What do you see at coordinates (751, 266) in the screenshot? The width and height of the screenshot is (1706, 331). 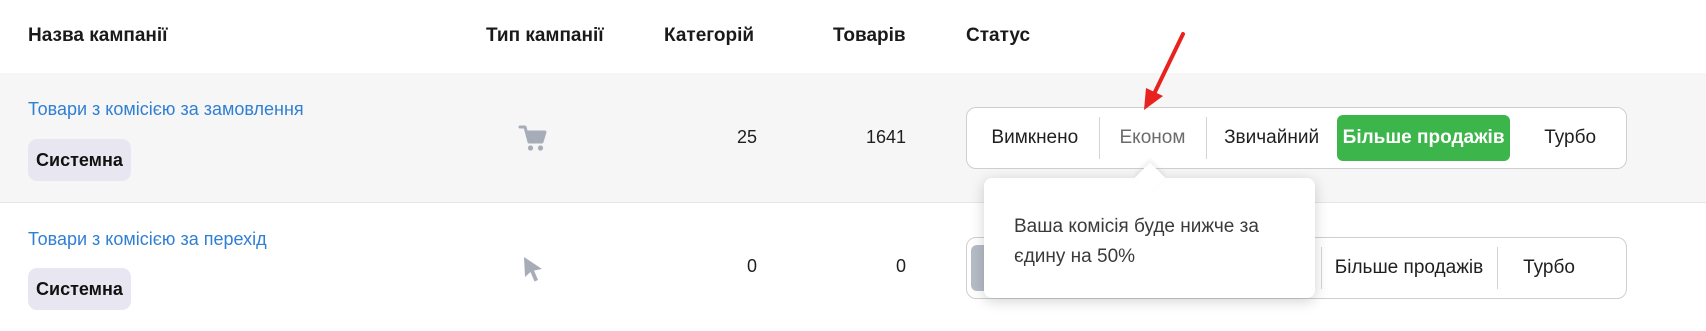 I see `categories-count: 0` at bounding box center [751, 266].